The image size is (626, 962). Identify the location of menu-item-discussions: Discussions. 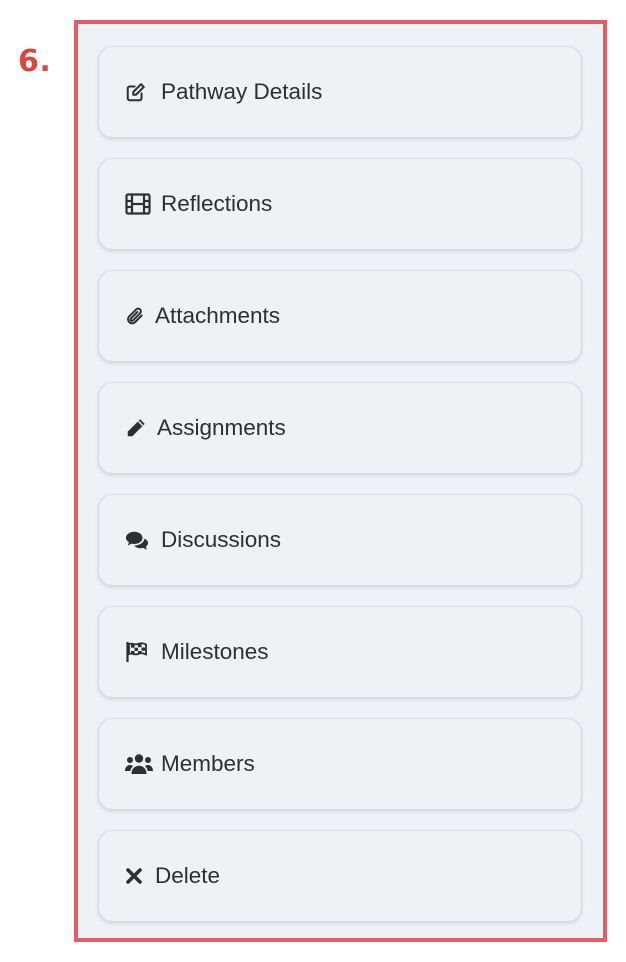
(340, 540).